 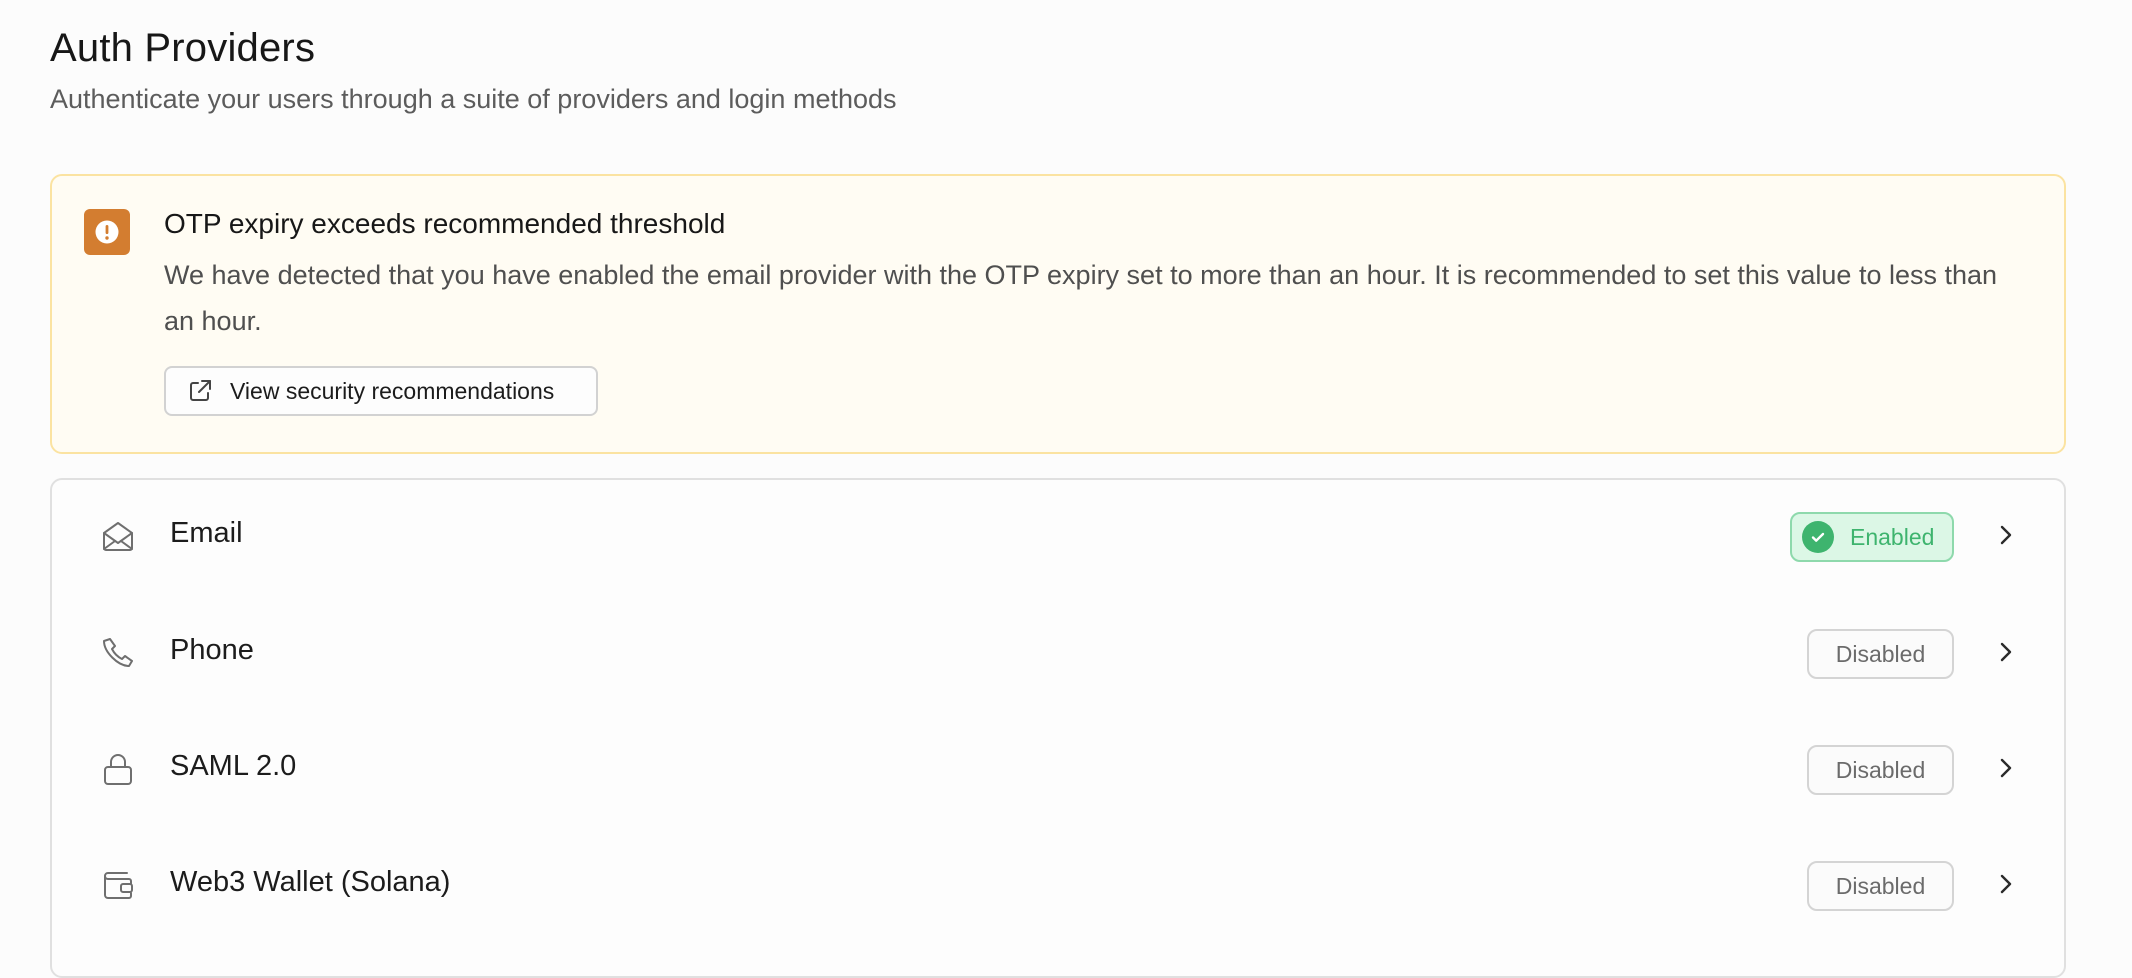 I want to click on wallet-icon, so click(x=118, y=885).